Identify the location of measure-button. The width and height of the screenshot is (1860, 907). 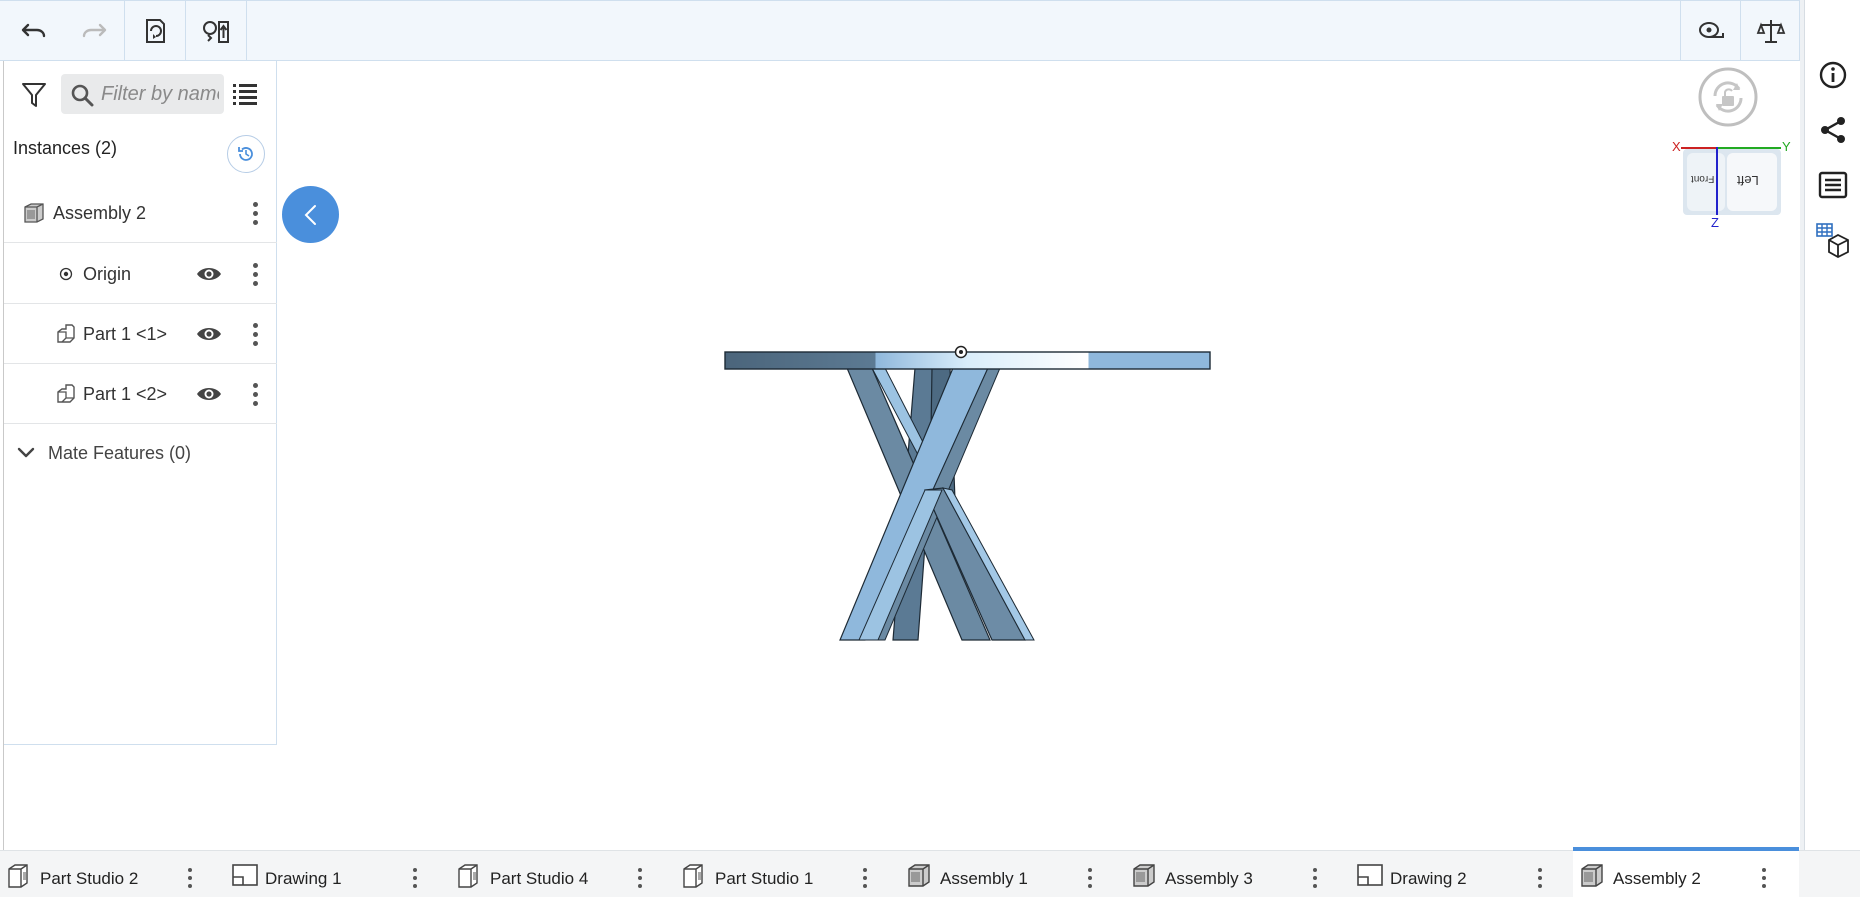
(1711, 31).